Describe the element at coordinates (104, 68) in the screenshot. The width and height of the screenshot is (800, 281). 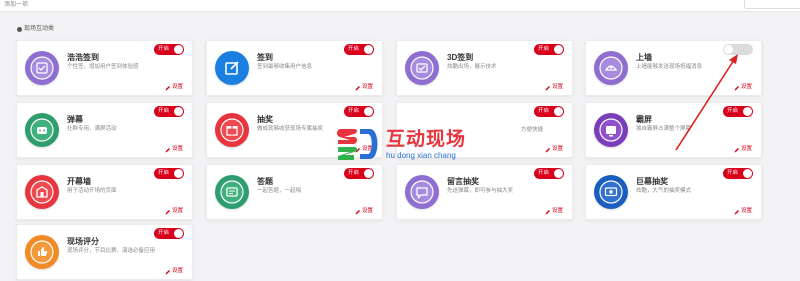
I see `card-haohao-signin: 浩浩签到 个性签，增加用户签到体验感 开启 设置` at that location.